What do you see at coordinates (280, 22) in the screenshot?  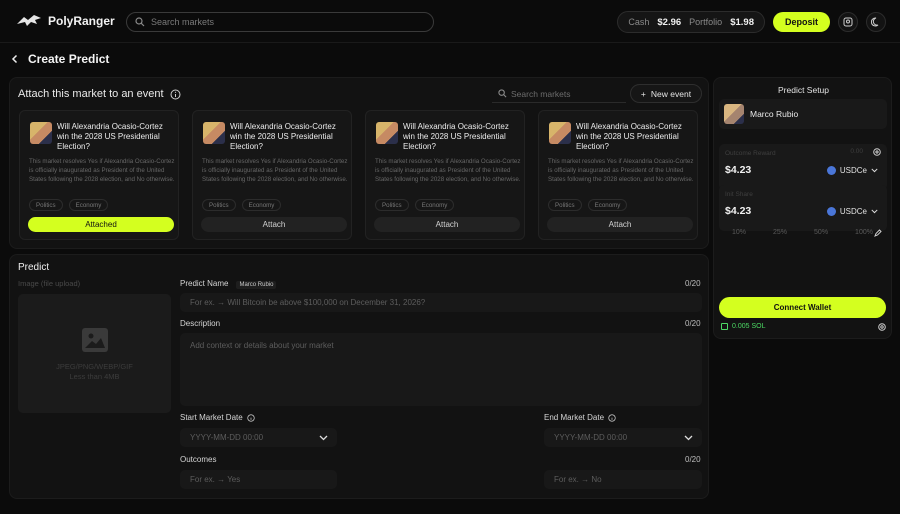 I see `search-input: Search markets` at bounding box center [280, 22].